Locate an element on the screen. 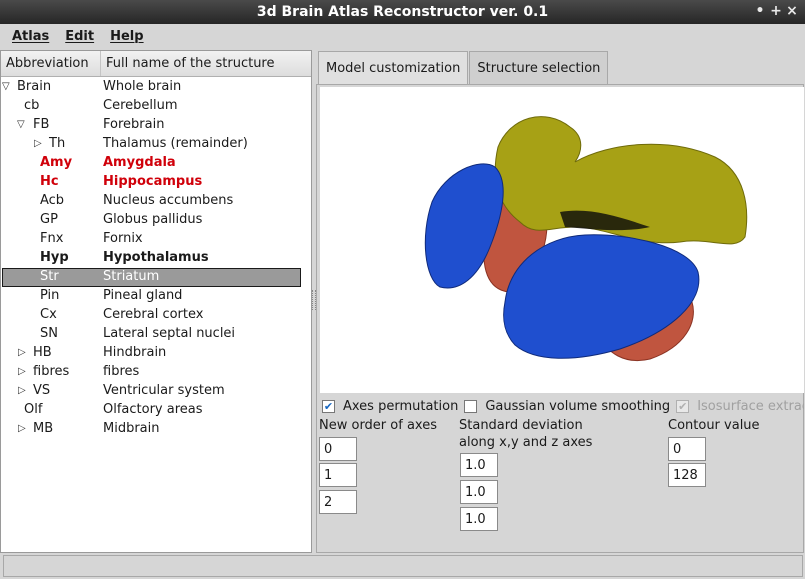  row-abbreviation: SN is located at coordinates (49, 333).